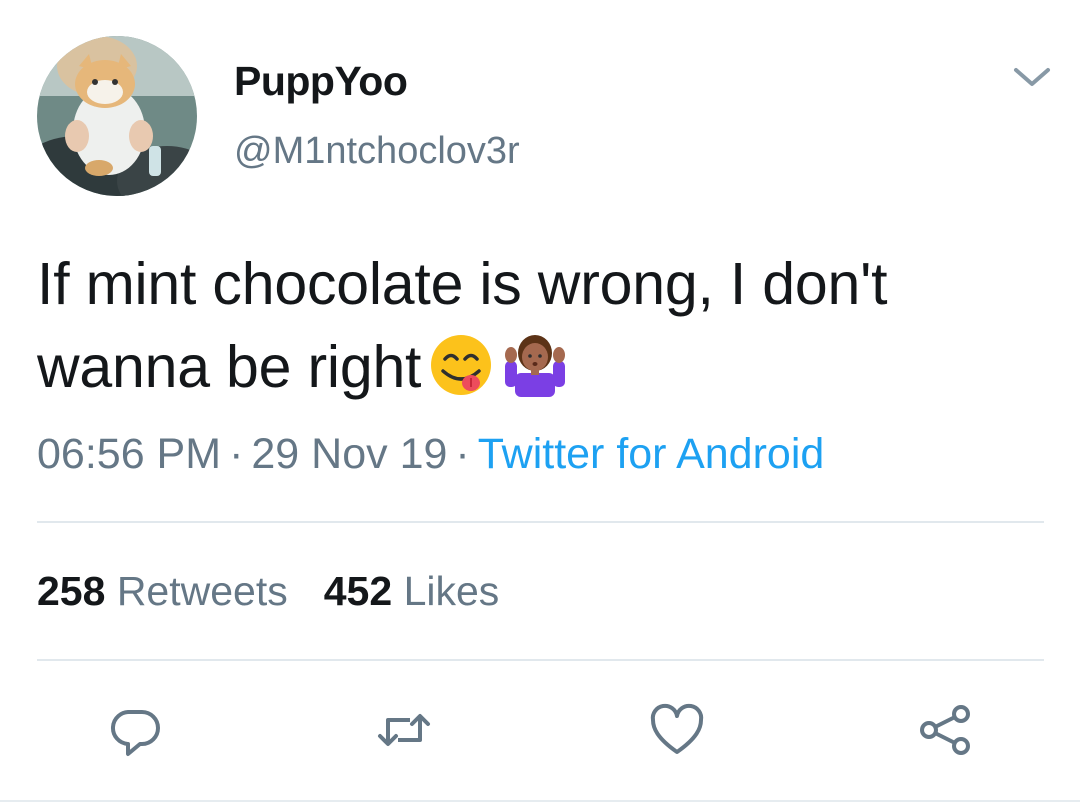 The image size is (1080, 809). What do you see at coordinates (540, 801) in the screenshot?
I see `bottom-divider` at bounding box center [540, 801].